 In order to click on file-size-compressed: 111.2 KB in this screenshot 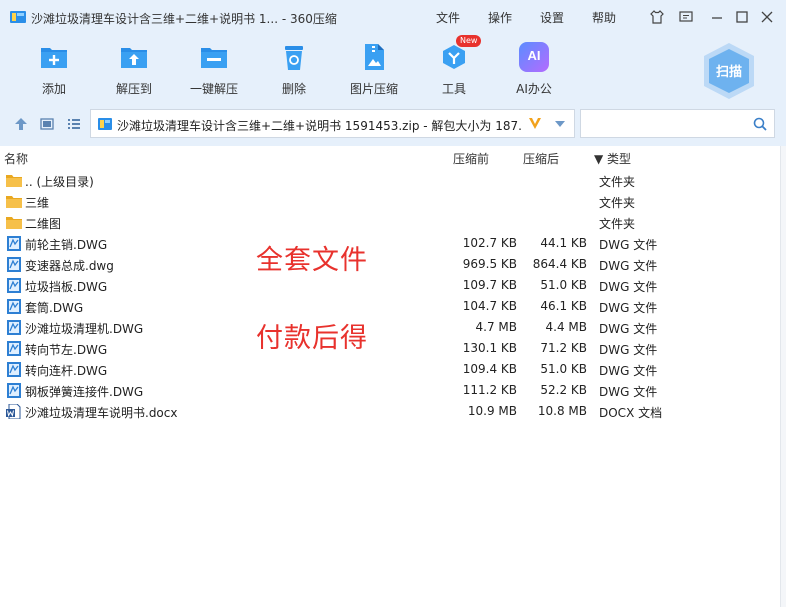, I will do `click(489, 390)`.